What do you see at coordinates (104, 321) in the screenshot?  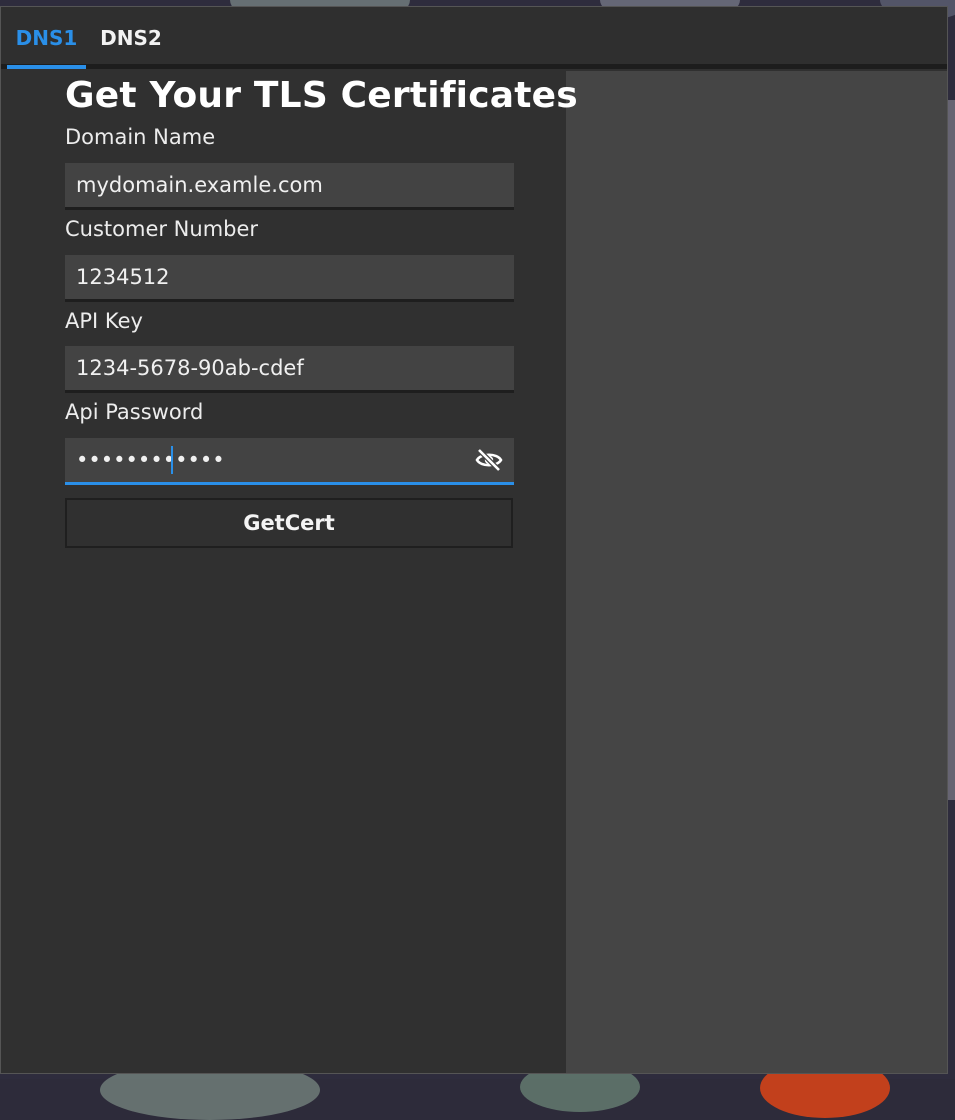 I see `api-key-label: API Key` at bounding box center [104, 321].